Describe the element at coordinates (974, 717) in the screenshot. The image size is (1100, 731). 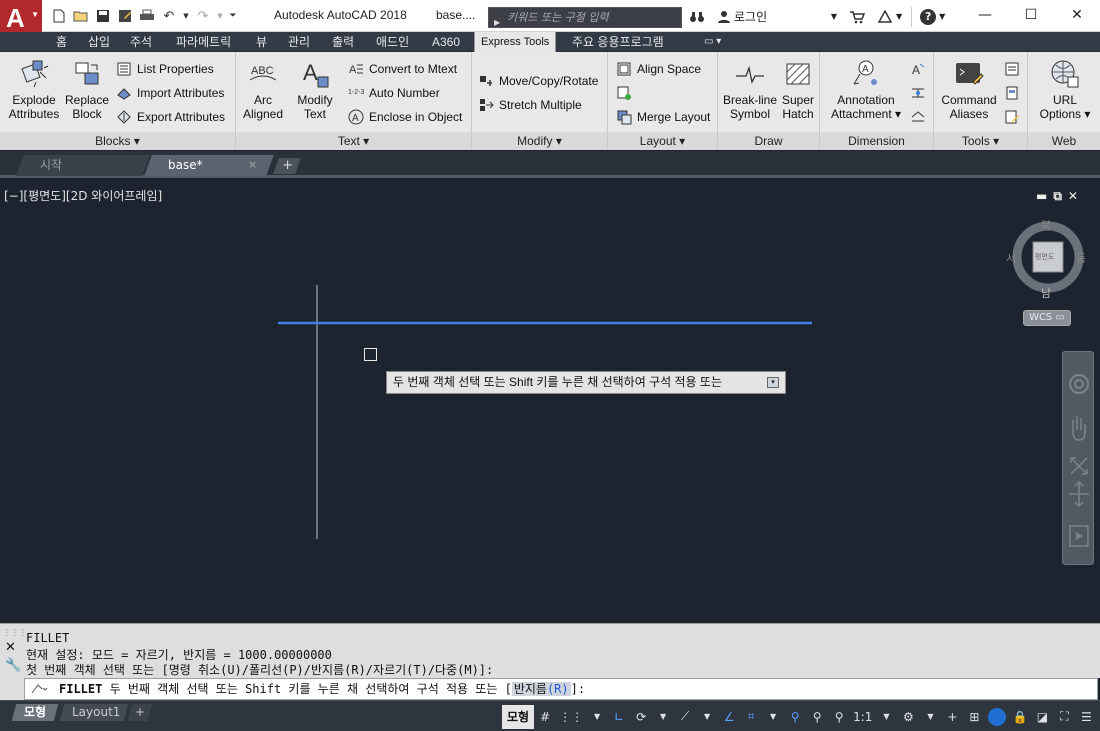
I see `units-icon: ⊞` at that location.